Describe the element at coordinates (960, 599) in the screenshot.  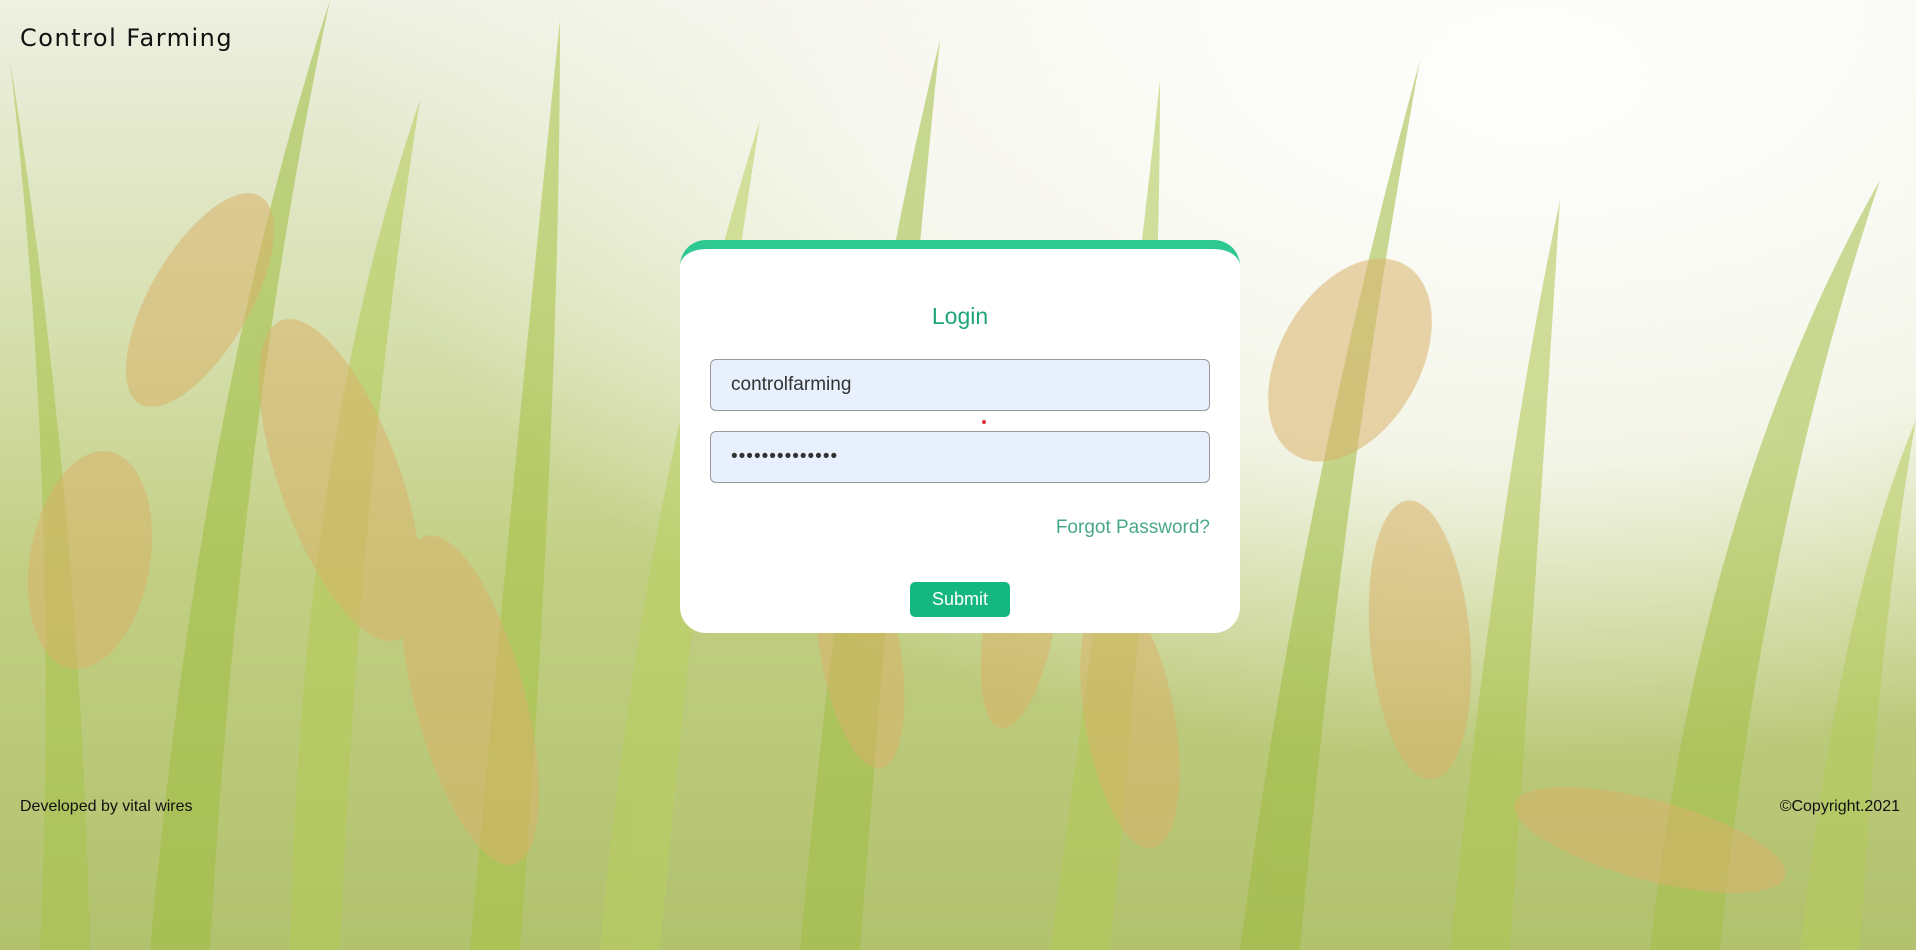
I see `submit-button: Submit` at that location.